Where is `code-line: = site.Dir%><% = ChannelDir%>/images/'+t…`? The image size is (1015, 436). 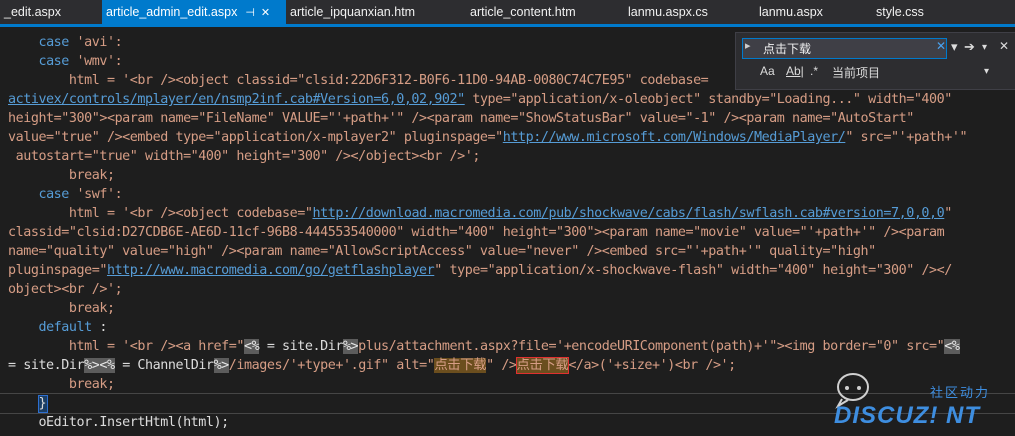 code-line: = site.Dir%><% = ChannelDir%>/images/'+t… is located at coordinates (372, 365).